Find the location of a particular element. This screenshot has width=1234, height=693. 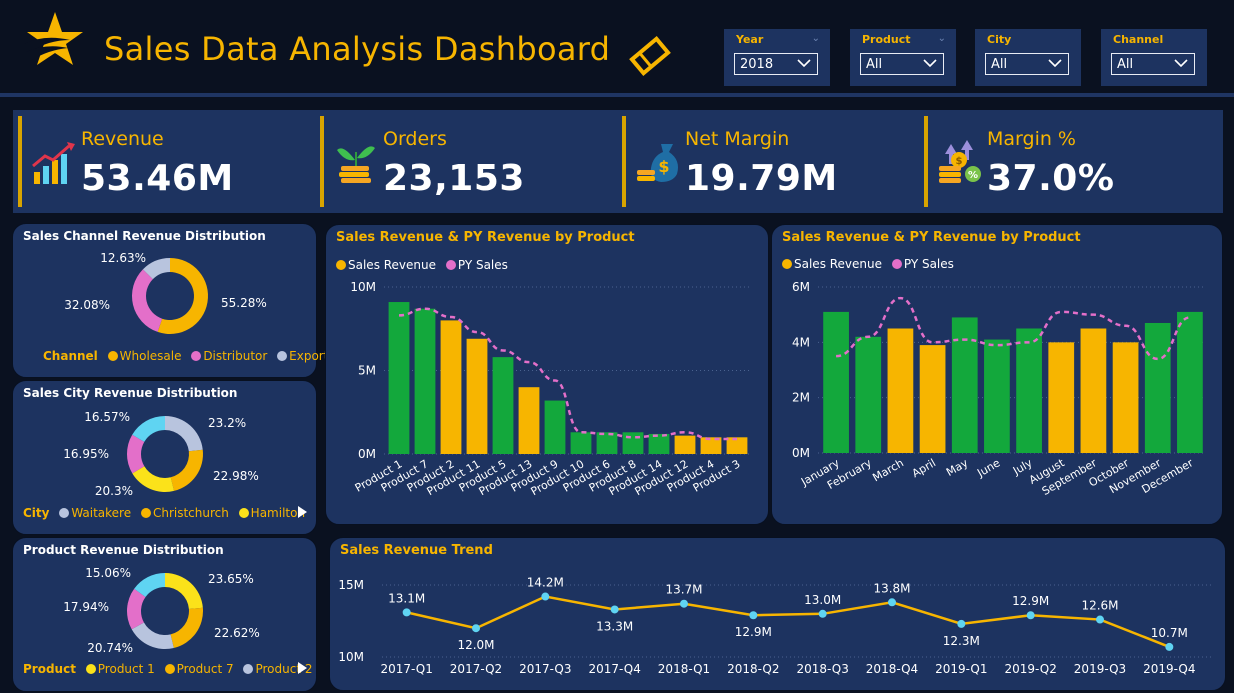

x-tick-label: 2017-Q1 is located at coordinates (406, 669).